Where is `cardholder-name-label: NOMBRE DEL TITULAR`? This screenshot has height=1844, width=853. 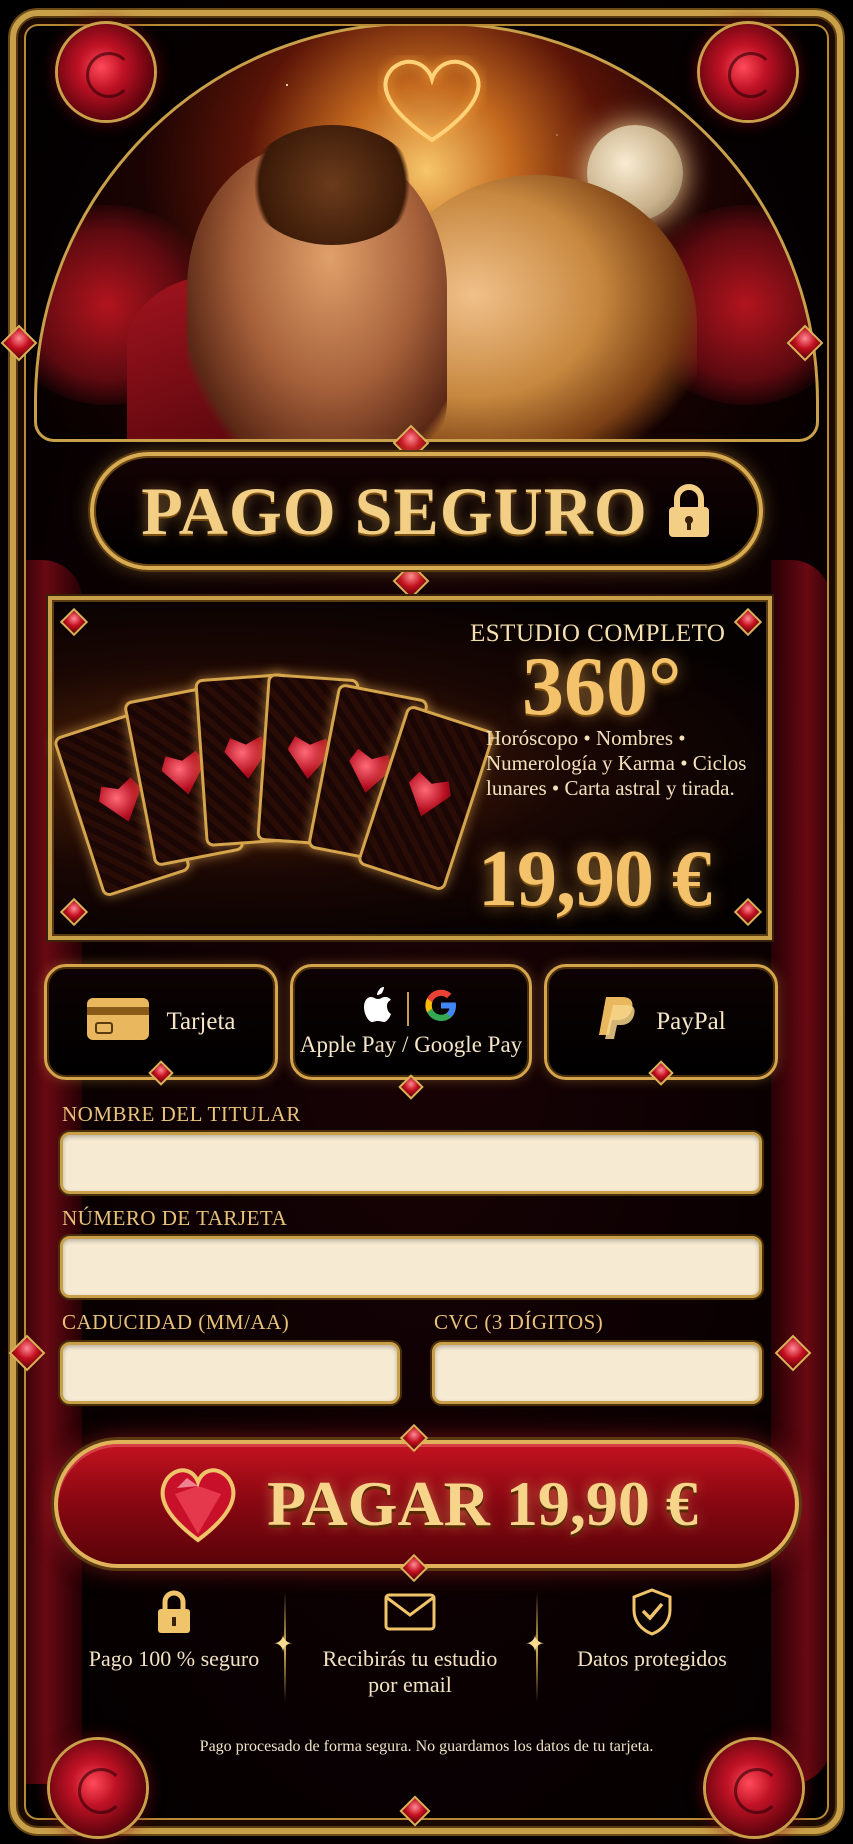
cardholder-name-label: NOMBRE DEL TITULAR is located at coordinates (181, 1114).